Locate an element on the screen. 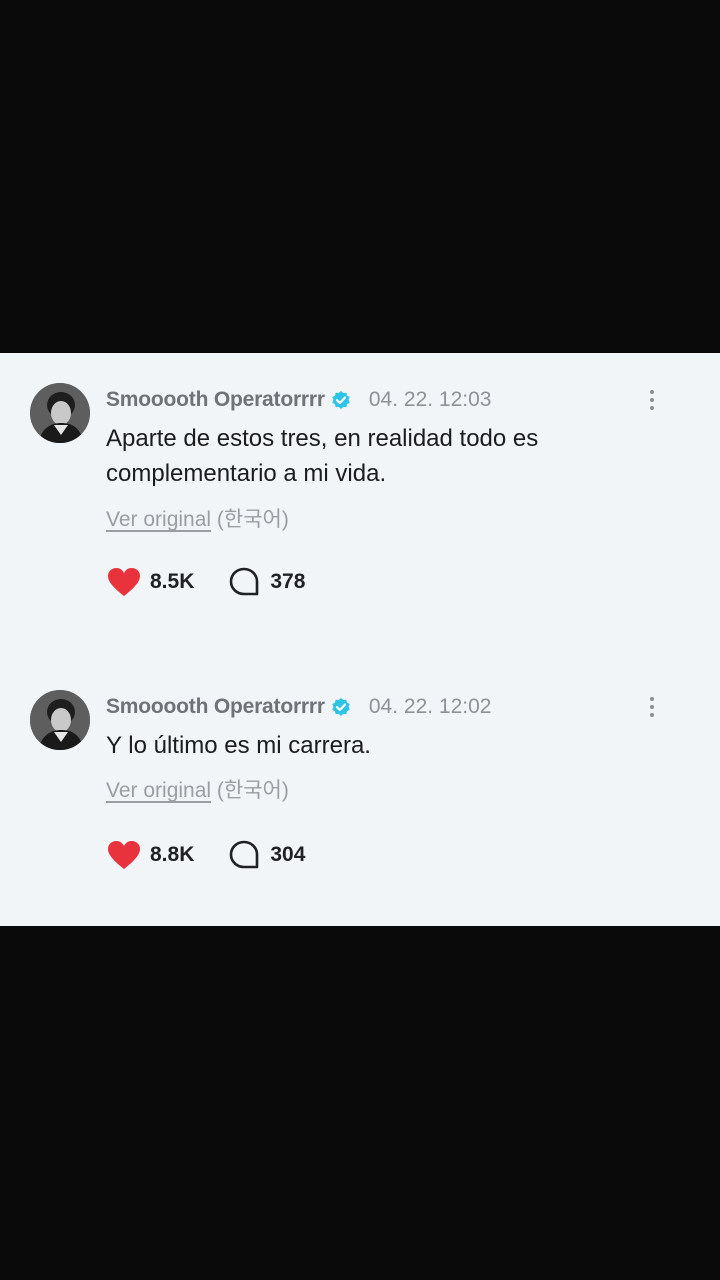 Image resolution: width=720 pixels, height=1280 pixels. comment-text: Y lo último es mi carrera. is located at coordinates (238, 745).